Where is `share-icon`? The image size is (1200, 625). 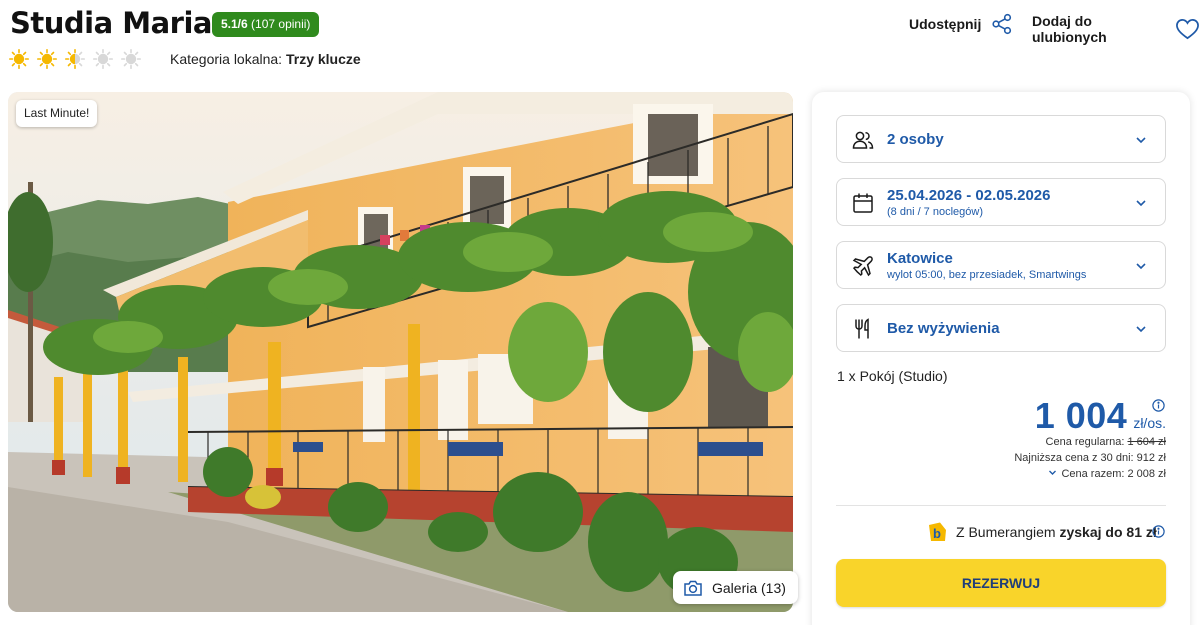
share-icon is located at coordinates (1002, 24).